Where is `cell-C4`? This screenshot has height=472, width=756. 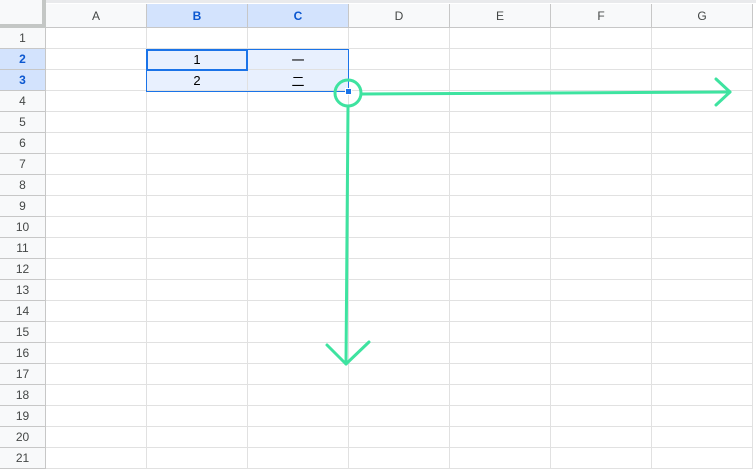 cell-C4 is located at coordinates (298, 101).